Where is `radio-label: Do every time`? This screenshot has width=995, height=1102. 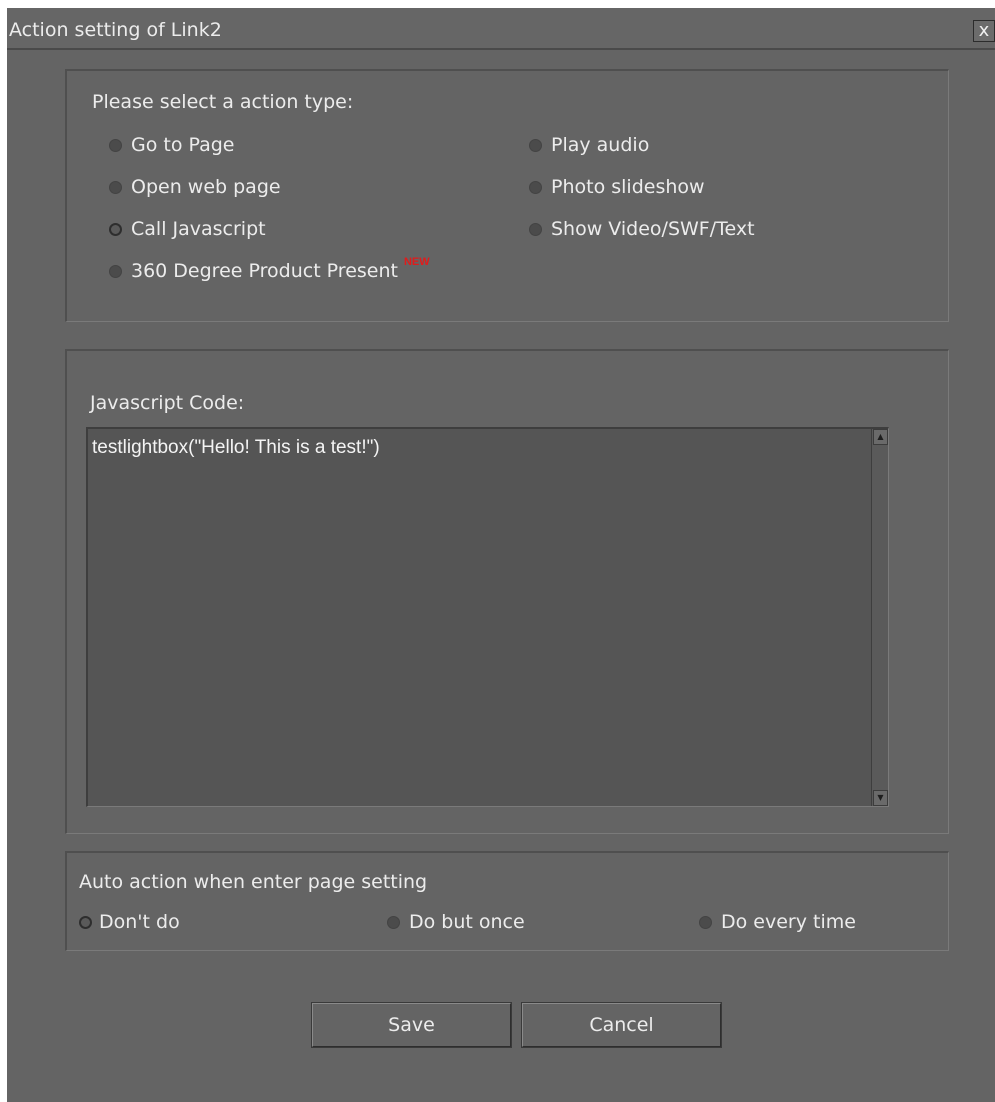
radio-label: Do every time is located at coordinates (788, 922).